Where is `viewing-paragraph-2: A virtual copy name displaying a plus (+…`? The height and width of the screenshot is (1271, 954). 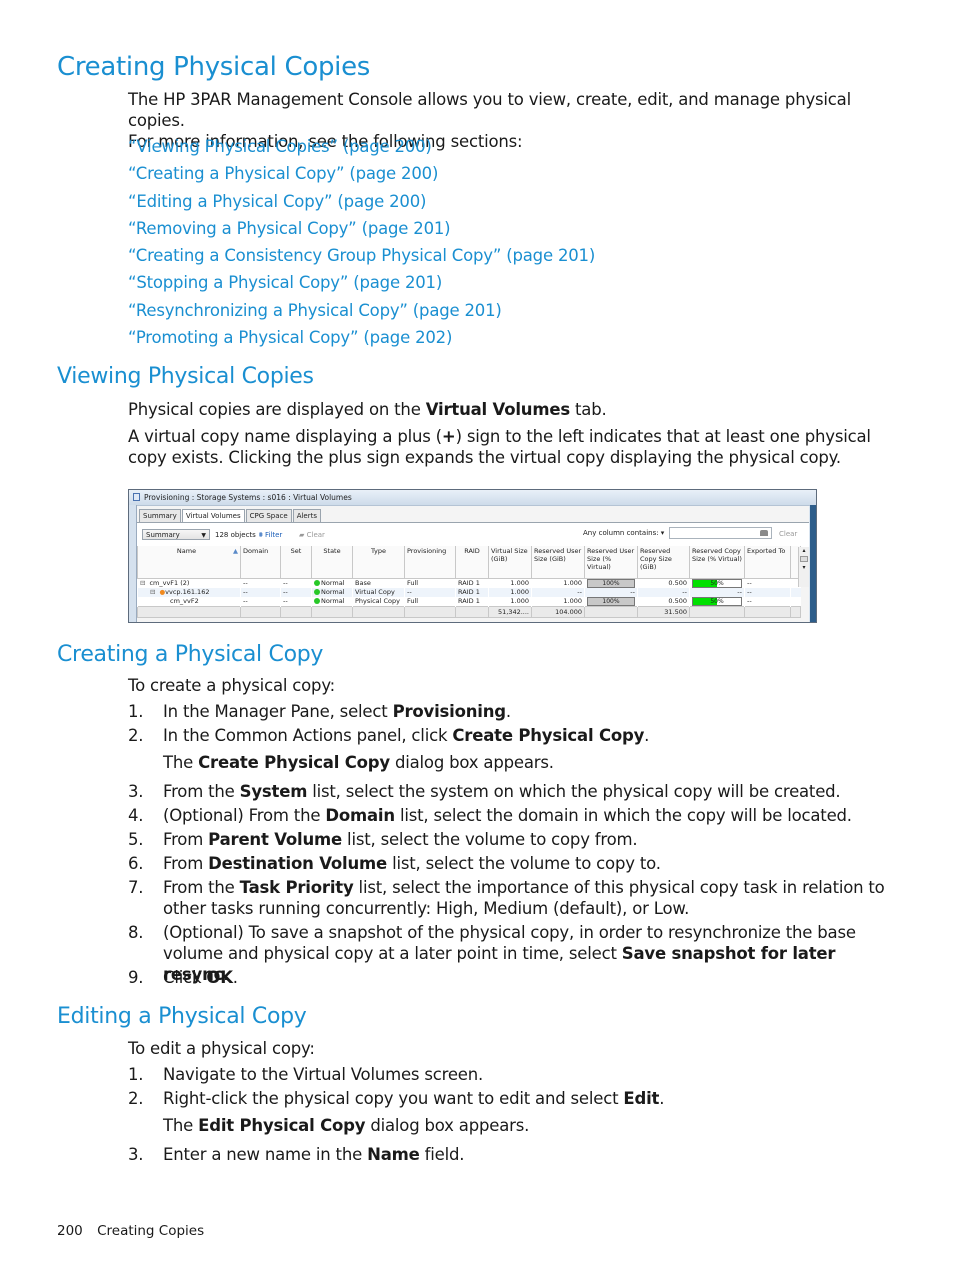
viewing-paragraph-2: A virtual copy name displaying a plus (+… is located at coordinates (508, 447).